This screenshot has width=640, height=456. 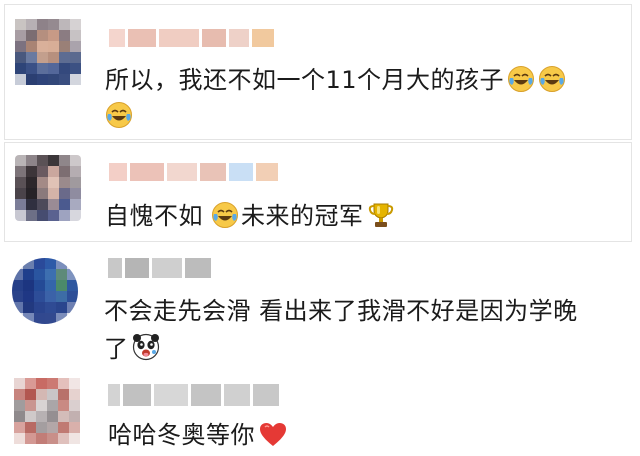 What do you see at coordinates (365, 80) in the screenshot?
I see `comment-text: 所以，我还不如一个11个月大的孩子` at bounding box center [365, 80].